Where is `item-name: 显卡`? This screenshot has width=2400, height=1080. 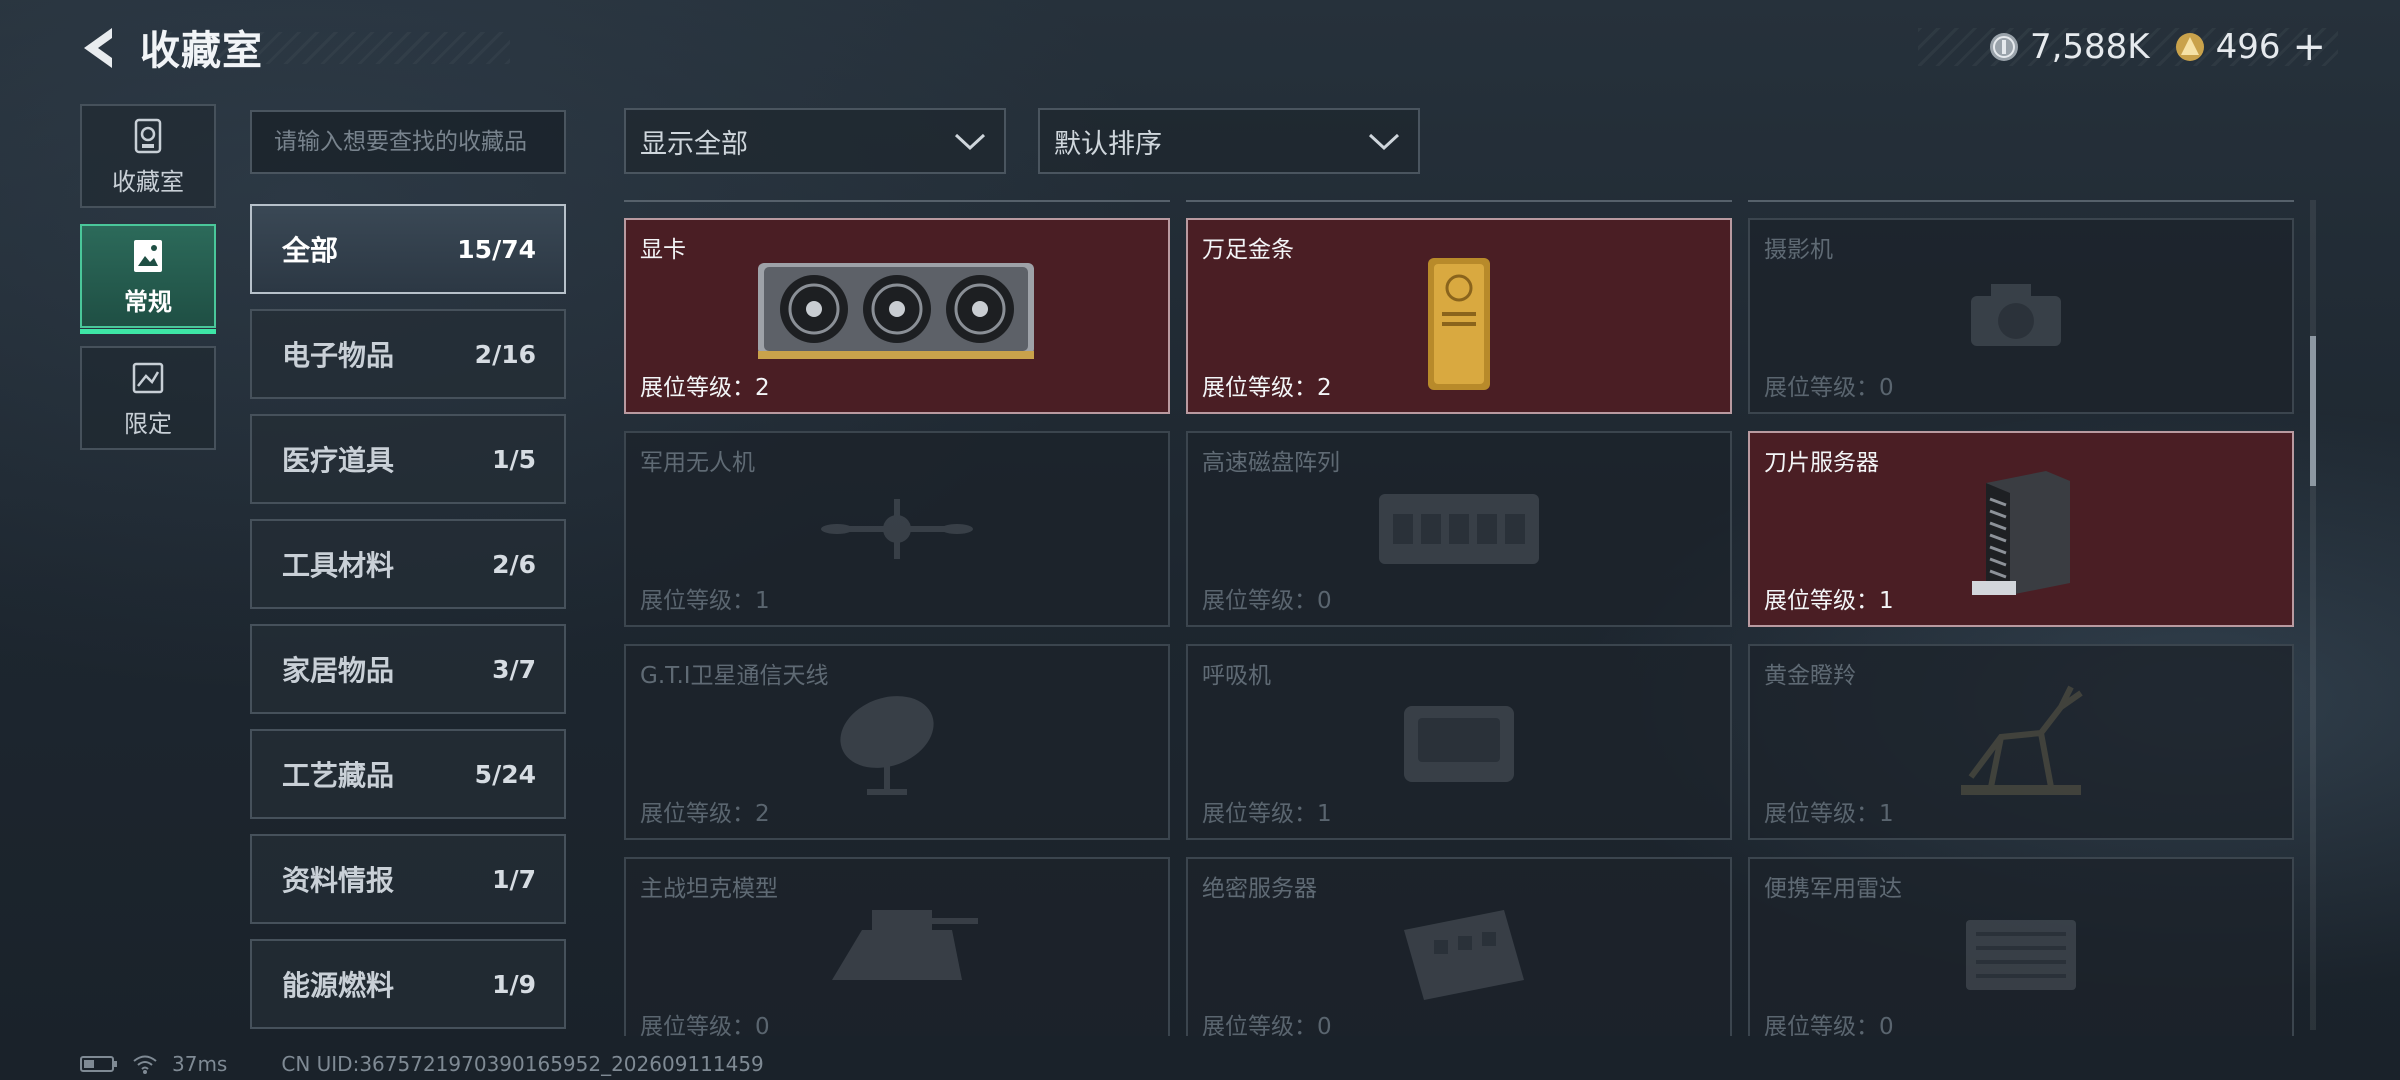
item-name: 显卡 is located at coordinates (663, 250).